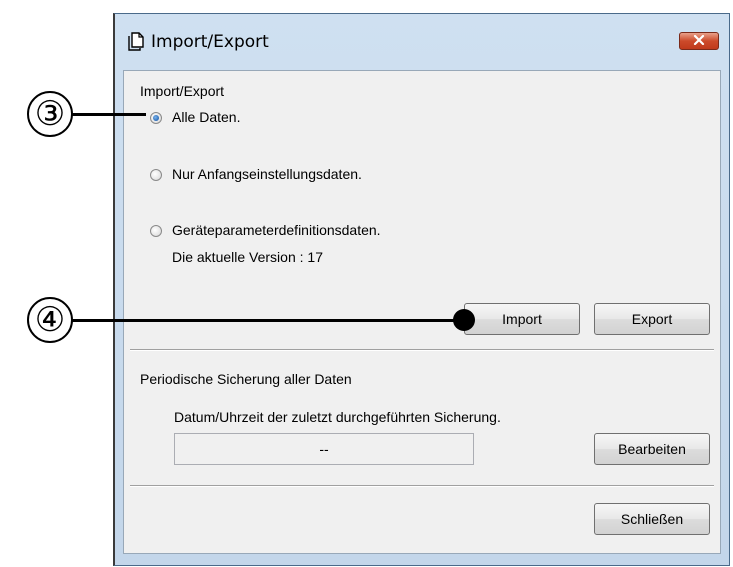 This screenshot has width=733, height=567. What do you see at coordinates (156, 118) in the screenshot?
I see `radio-all-data` at bounding box center [156, 118].